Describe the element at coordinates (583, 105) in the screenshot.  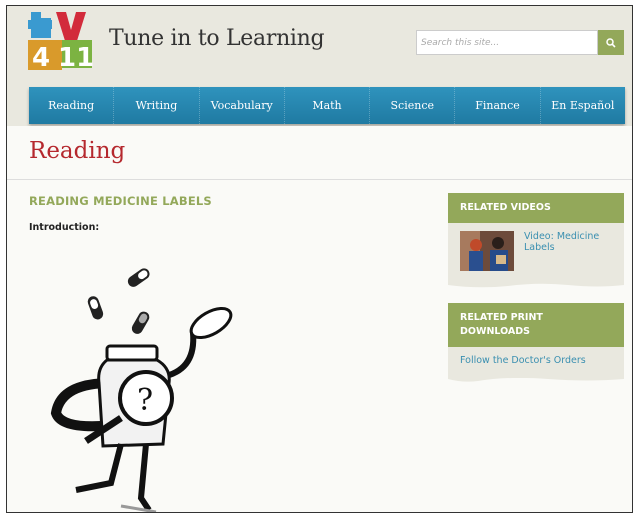
I see `nav-item-en-espanol: En Español` at that location.